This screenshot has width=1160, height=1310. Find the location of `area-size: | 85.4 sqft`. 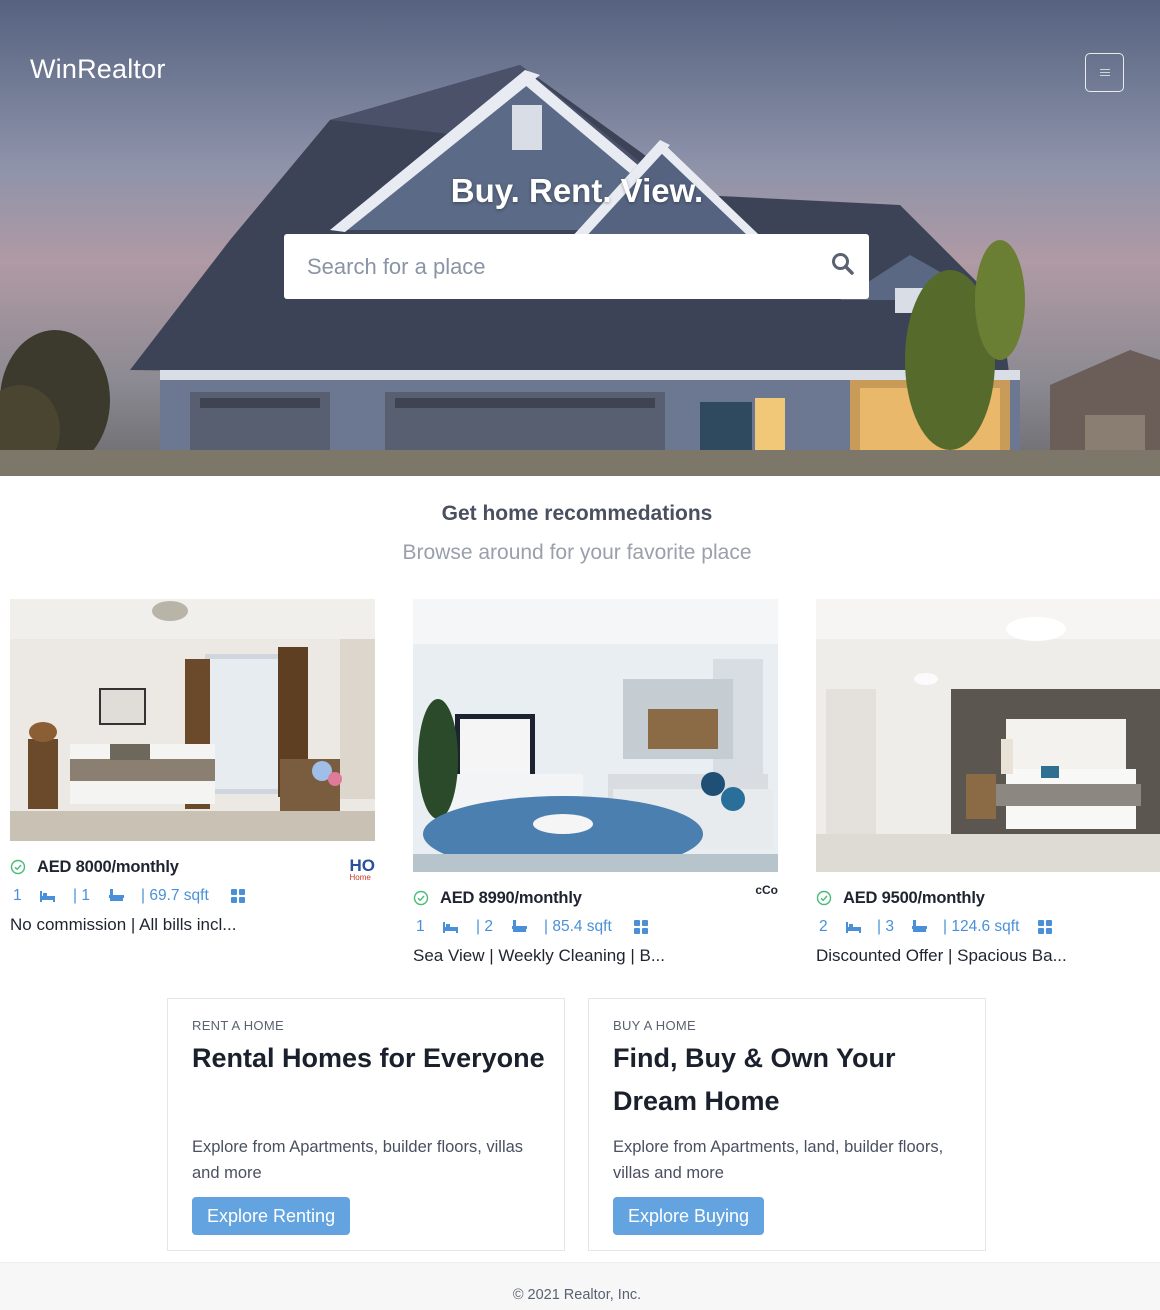

area-size: | 85.4 sqft is located at coordinates (578, 926).